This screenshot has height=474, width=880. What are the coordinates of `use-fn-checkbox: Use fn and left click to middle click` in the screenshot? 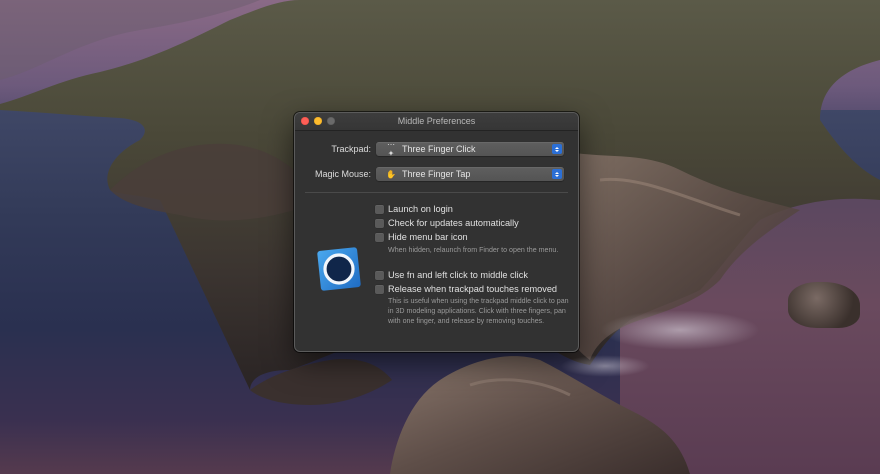 It's located at (451, 275).